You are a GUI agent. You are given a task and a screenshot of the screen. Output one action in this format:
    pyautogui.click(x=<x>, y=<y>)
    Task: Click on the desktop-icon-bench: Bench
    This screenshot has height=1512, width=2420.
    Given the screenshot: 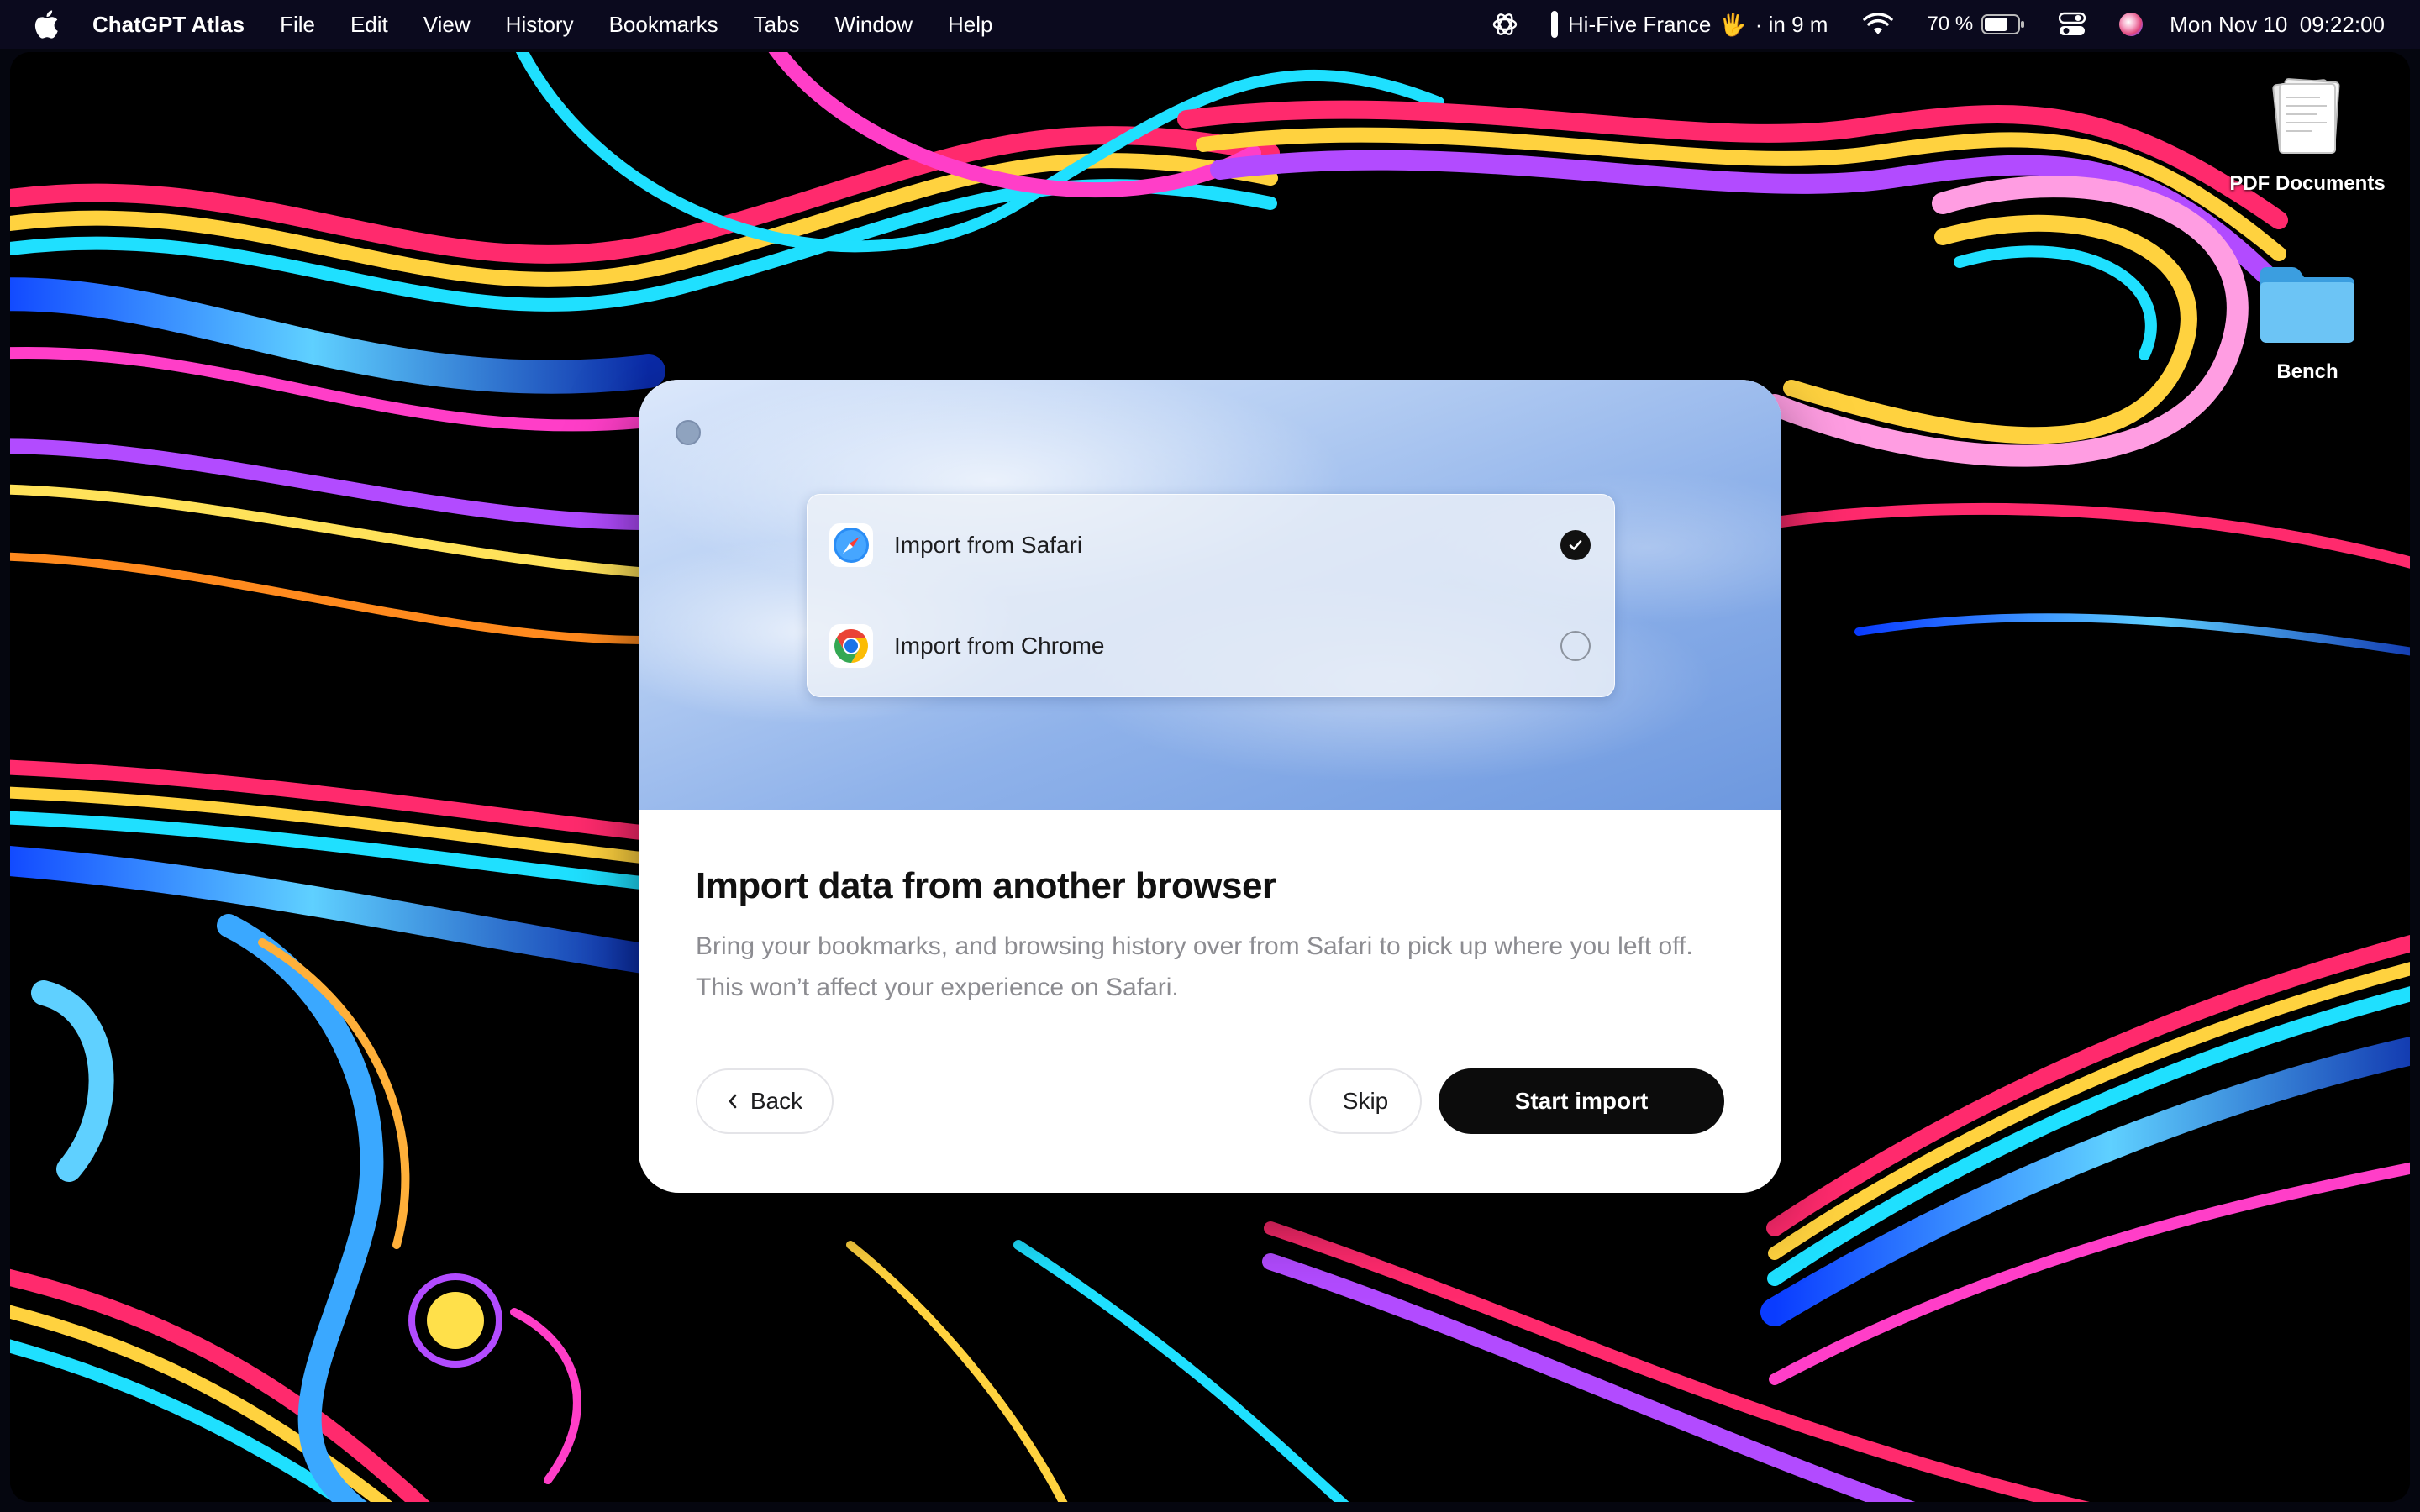 What is the action you would take?
    pyautogui.click(x=2307, y=321)
    